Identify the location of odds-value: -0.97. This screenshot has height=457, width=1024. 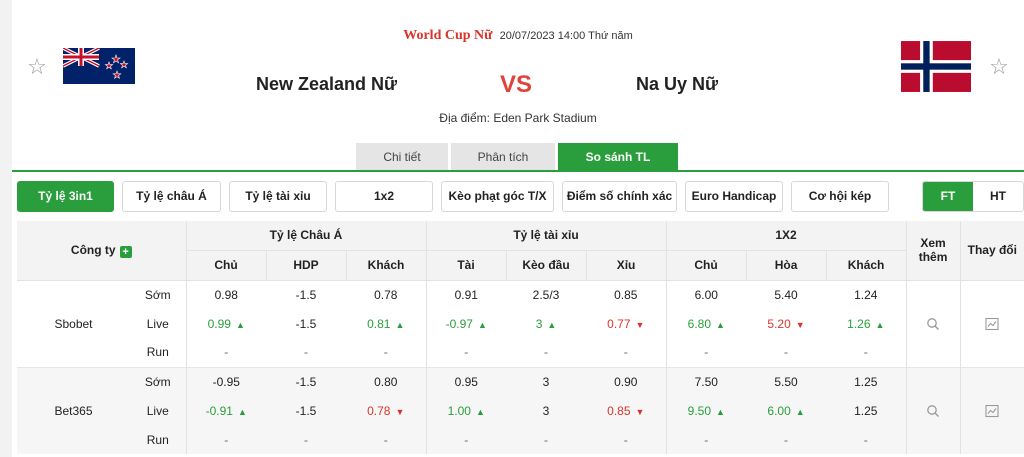
(459, 323).